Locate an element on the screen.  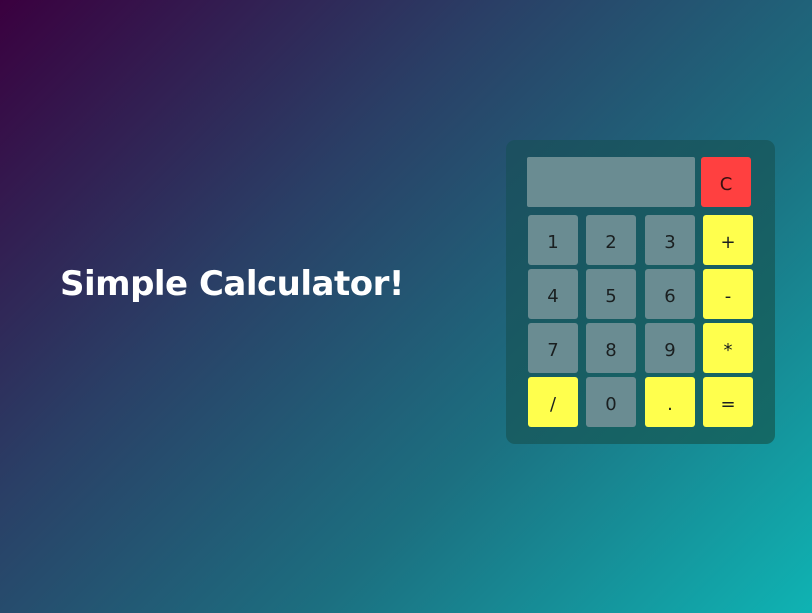
decimal-button: . is located at coordinates (670, 402).